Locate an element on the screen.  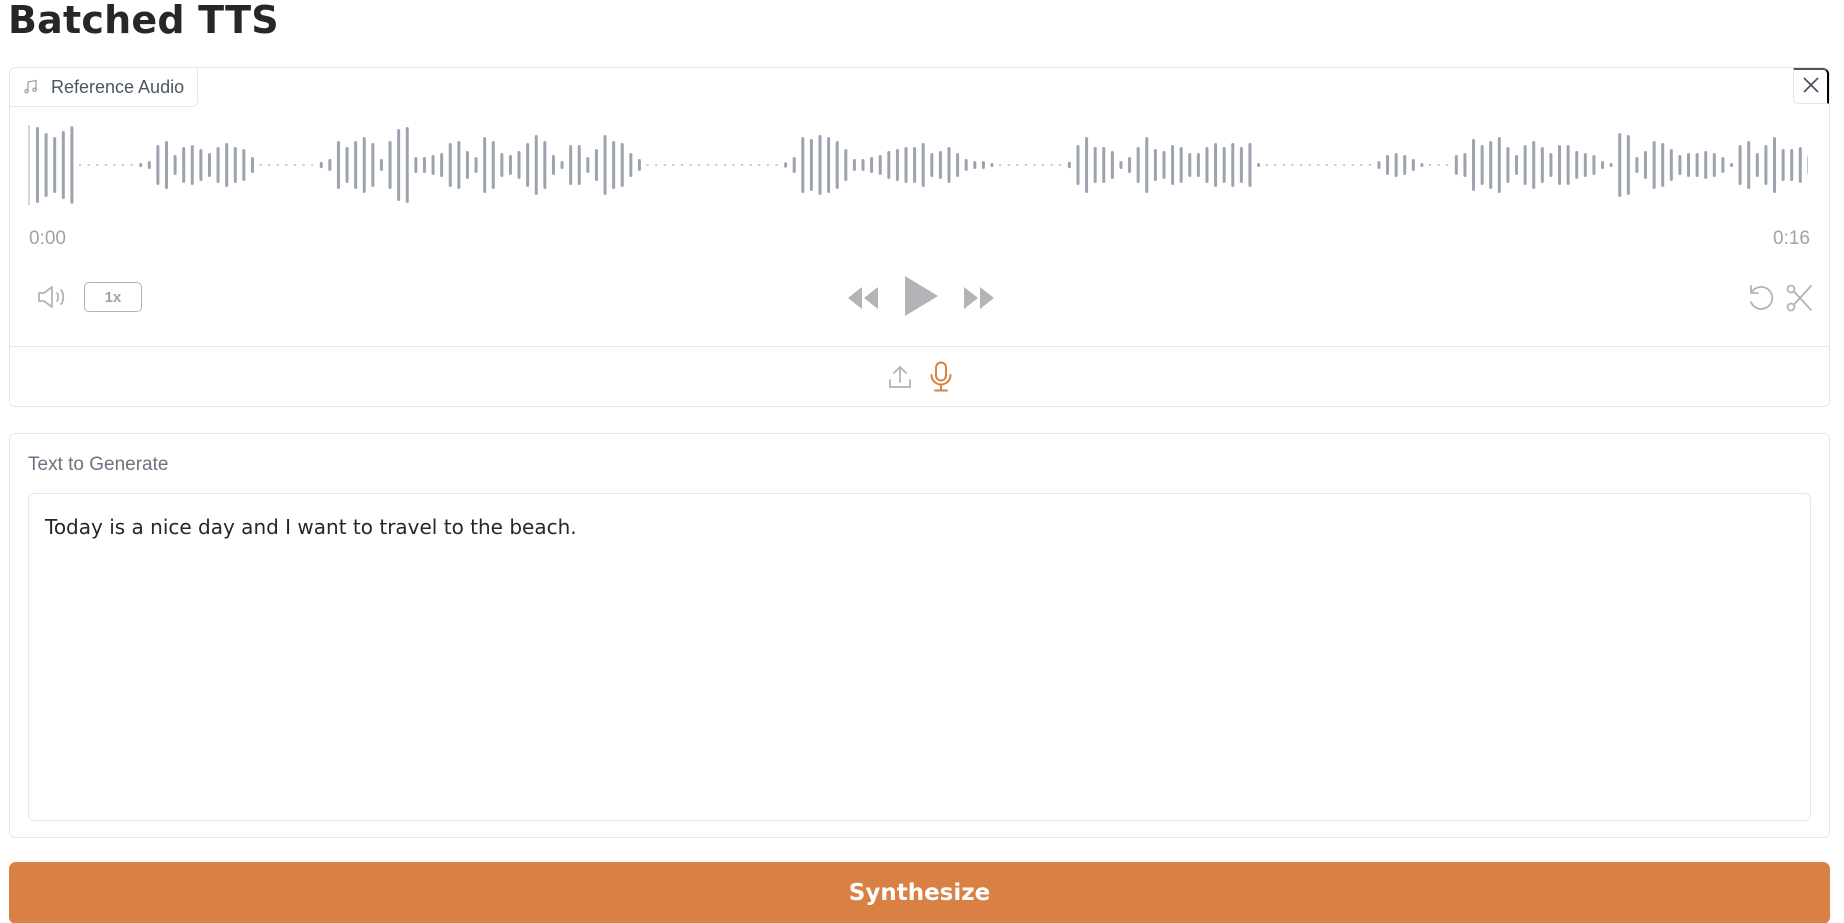
play-icon is located at coordinates (921, 296).